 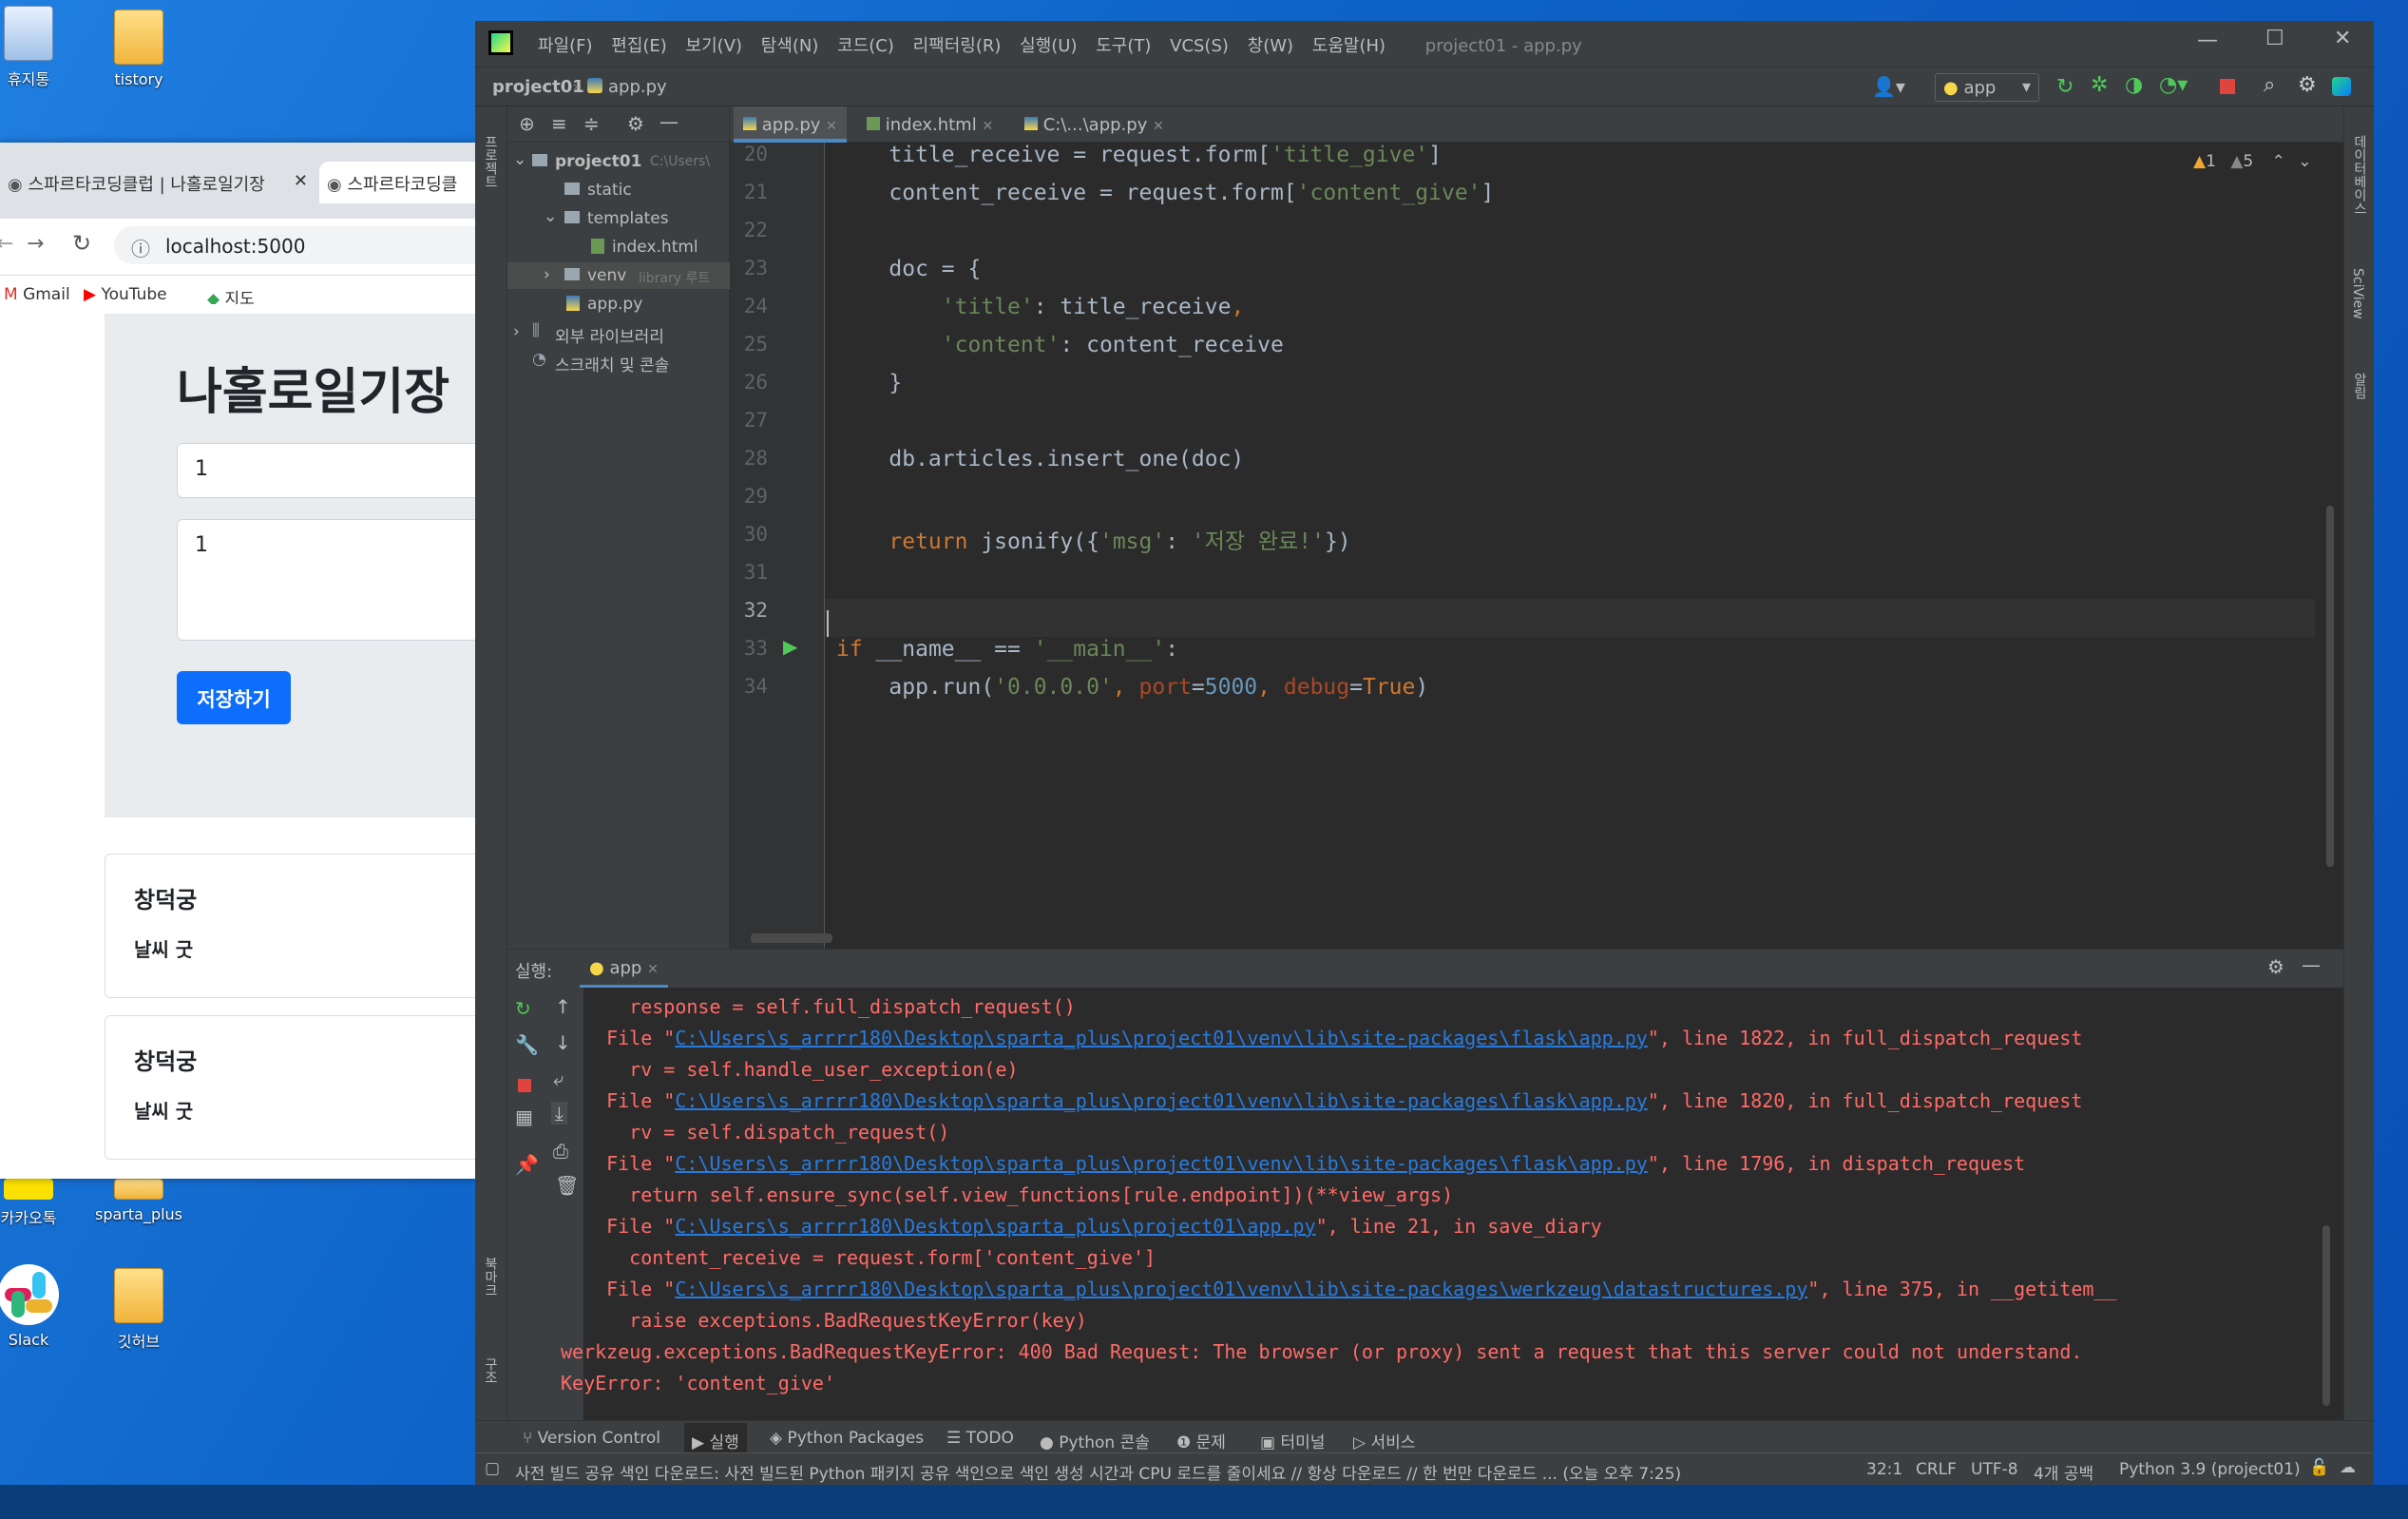 I want to click on layout-icon: ▦, so click(x=524, y=1117).